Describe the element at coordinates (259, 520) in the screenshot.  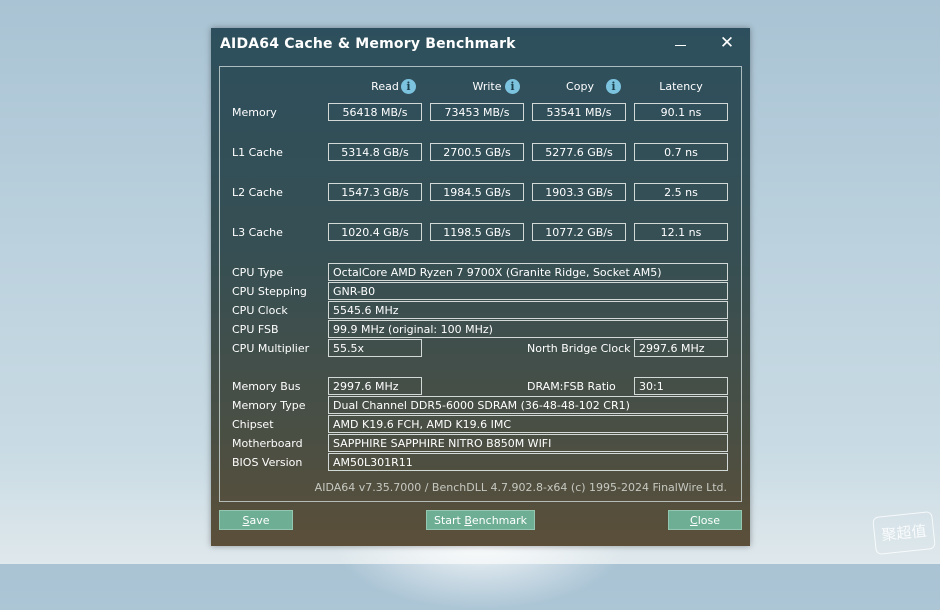
I see `save-button-label: ave` at that location.